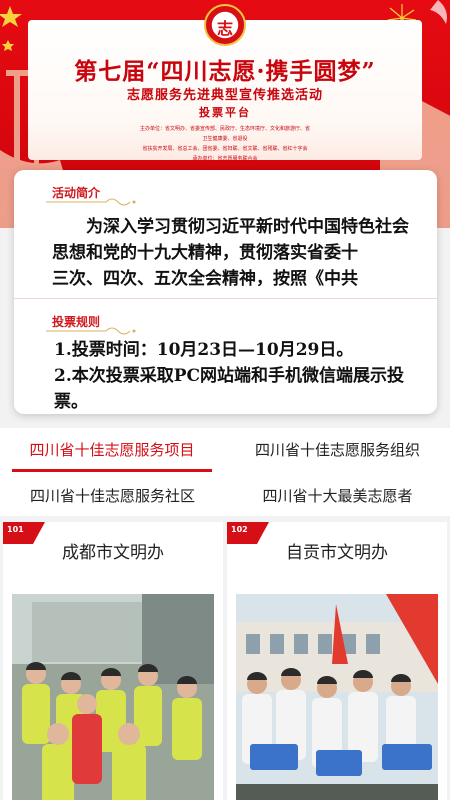  What do you see at coordinates (225, 25) in the screenshot?
I see `volunteer-logo: 志` at bounding box center [225, 25].